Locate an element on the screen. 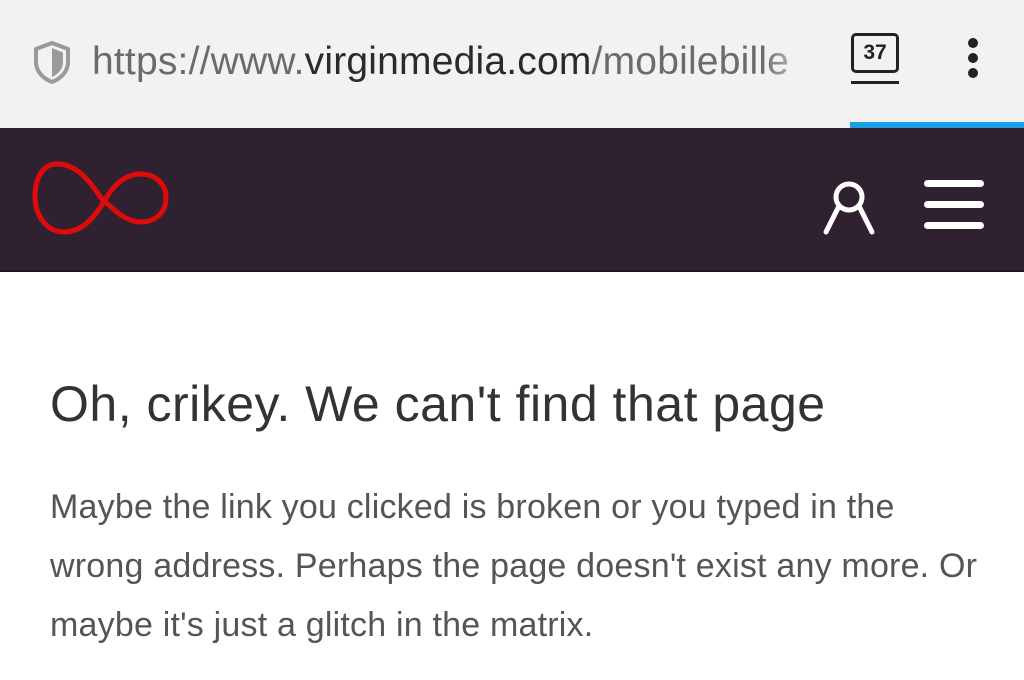 The image size is (1024, 680). header-divider is located at coordinates (512, 271).